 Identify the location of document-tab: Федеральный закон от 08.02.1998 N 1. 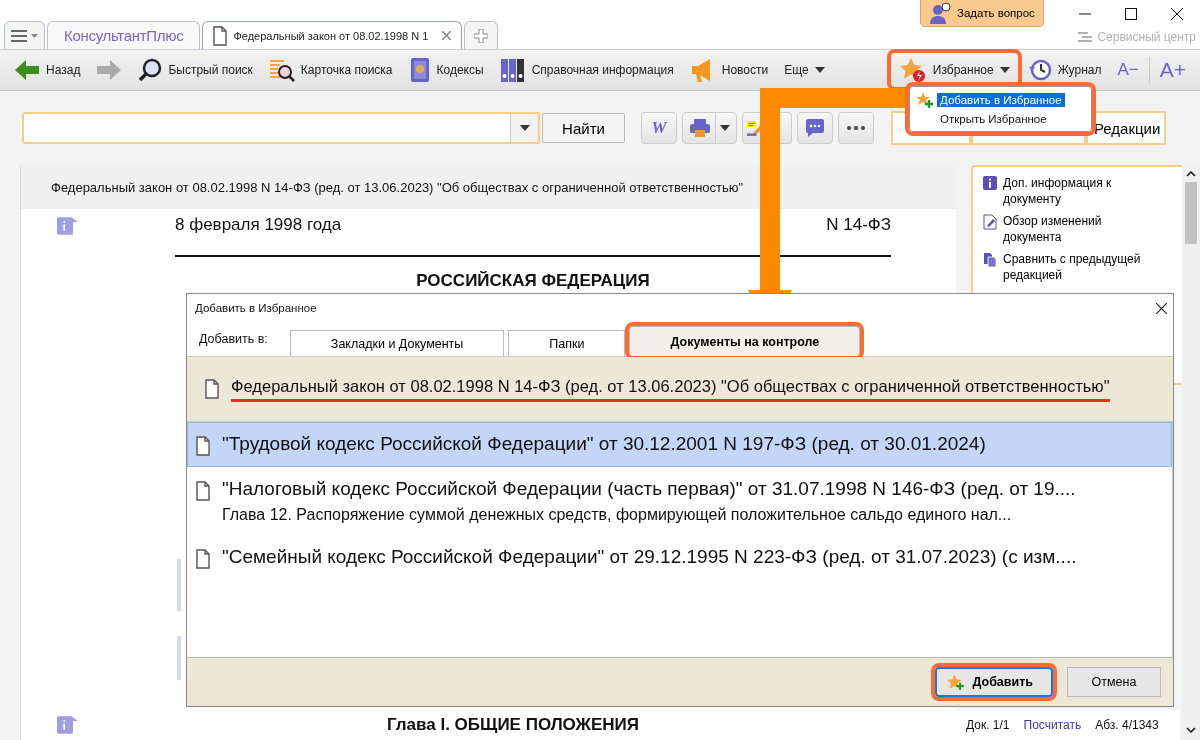
(332, 35).